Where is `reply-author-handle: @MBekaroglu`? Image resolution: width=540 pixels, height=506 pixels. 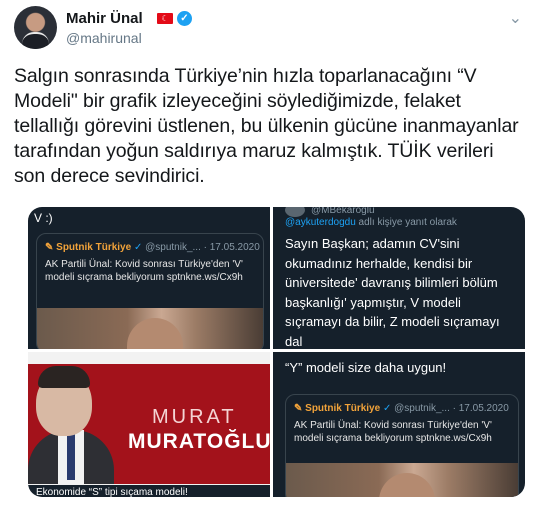
reply-author-handle: @MBekaroglu is located at coordinates (343, 211).